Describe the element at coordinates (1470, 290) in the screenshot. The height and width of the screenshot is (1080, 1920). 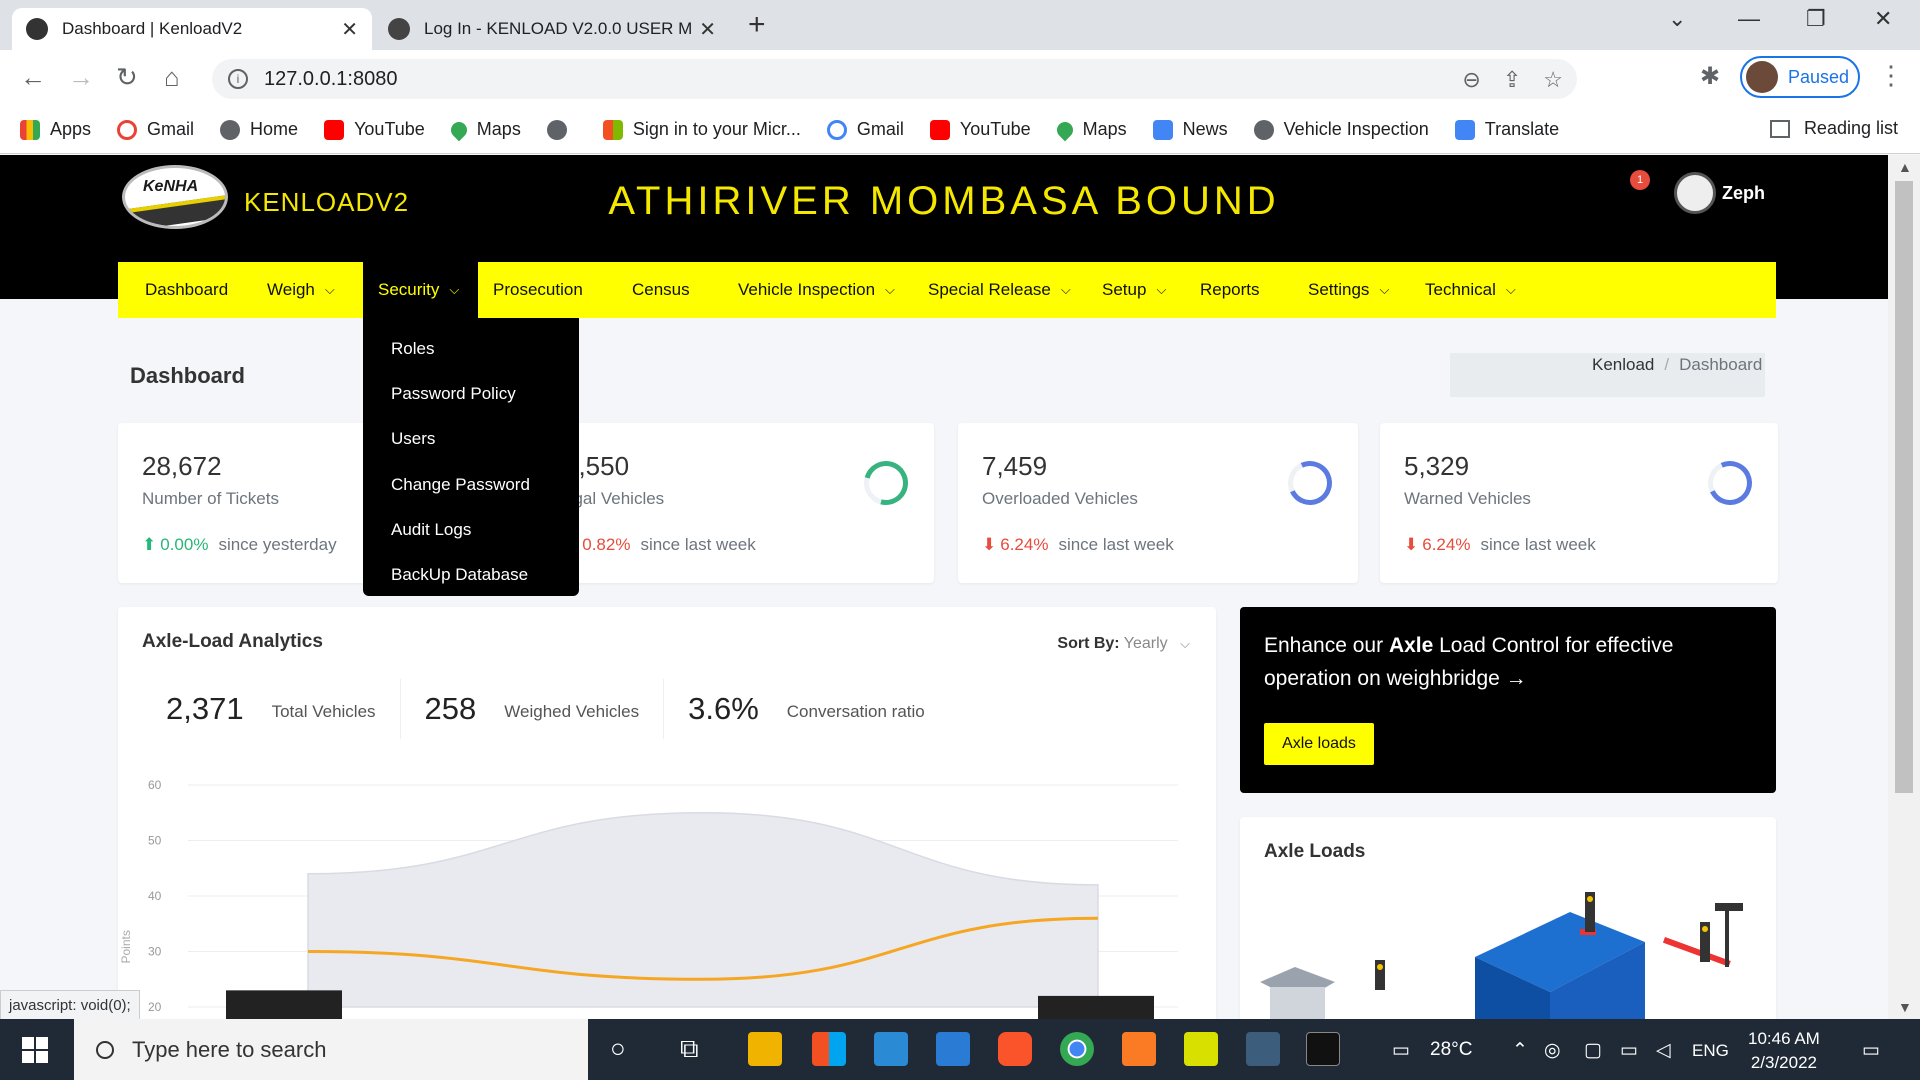
I see `menu-technical: Technical ⌵` at that location.